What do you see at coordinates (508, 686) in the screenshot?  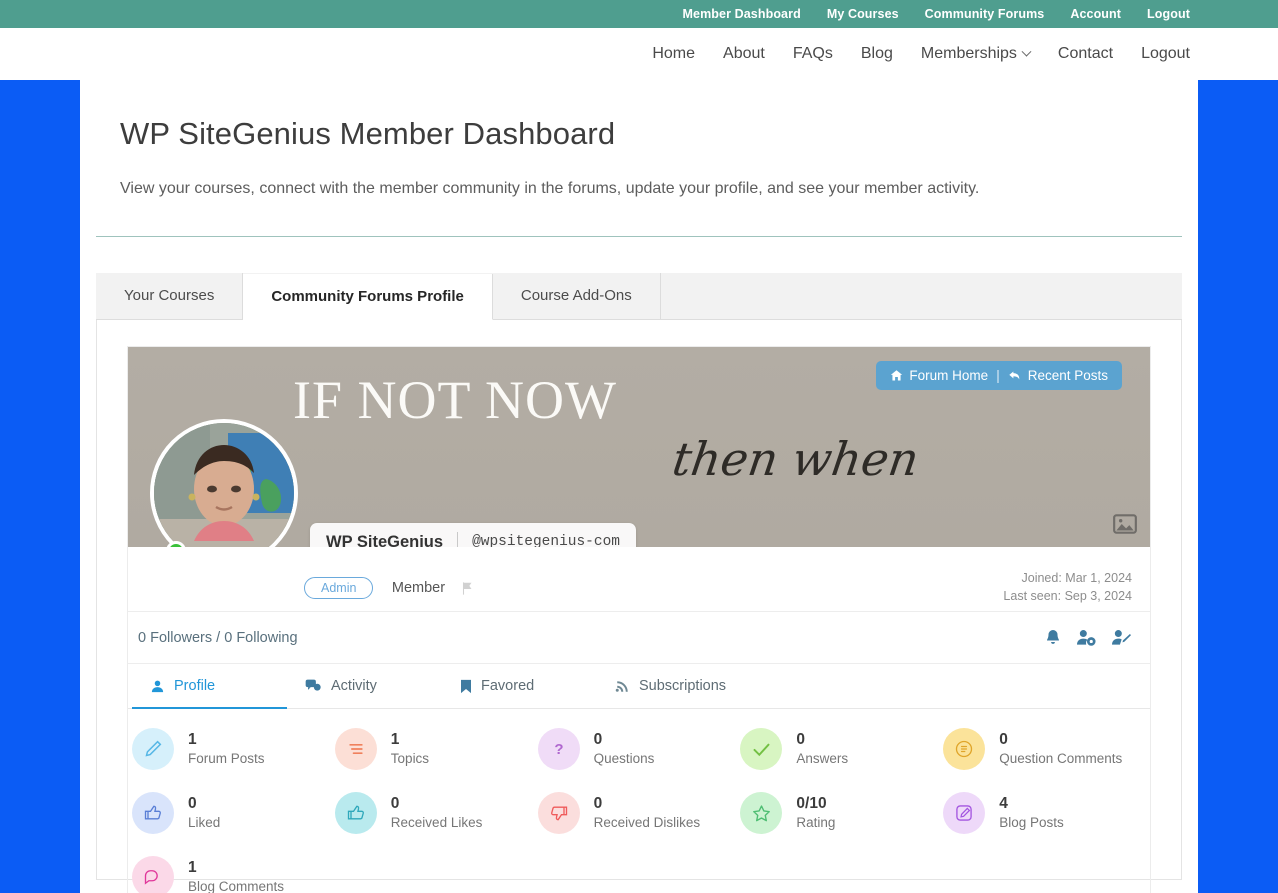 I see `subtab-favored-label: Favored` at bounding box center [508, 686].